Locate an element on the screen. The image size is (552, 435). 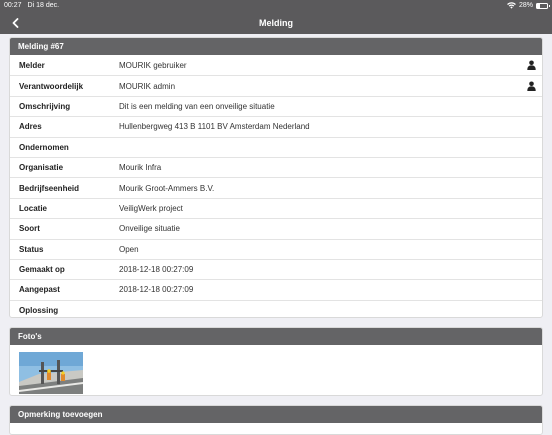
detail-label: Verantwoordelijk is located at coordinates (51, 86).